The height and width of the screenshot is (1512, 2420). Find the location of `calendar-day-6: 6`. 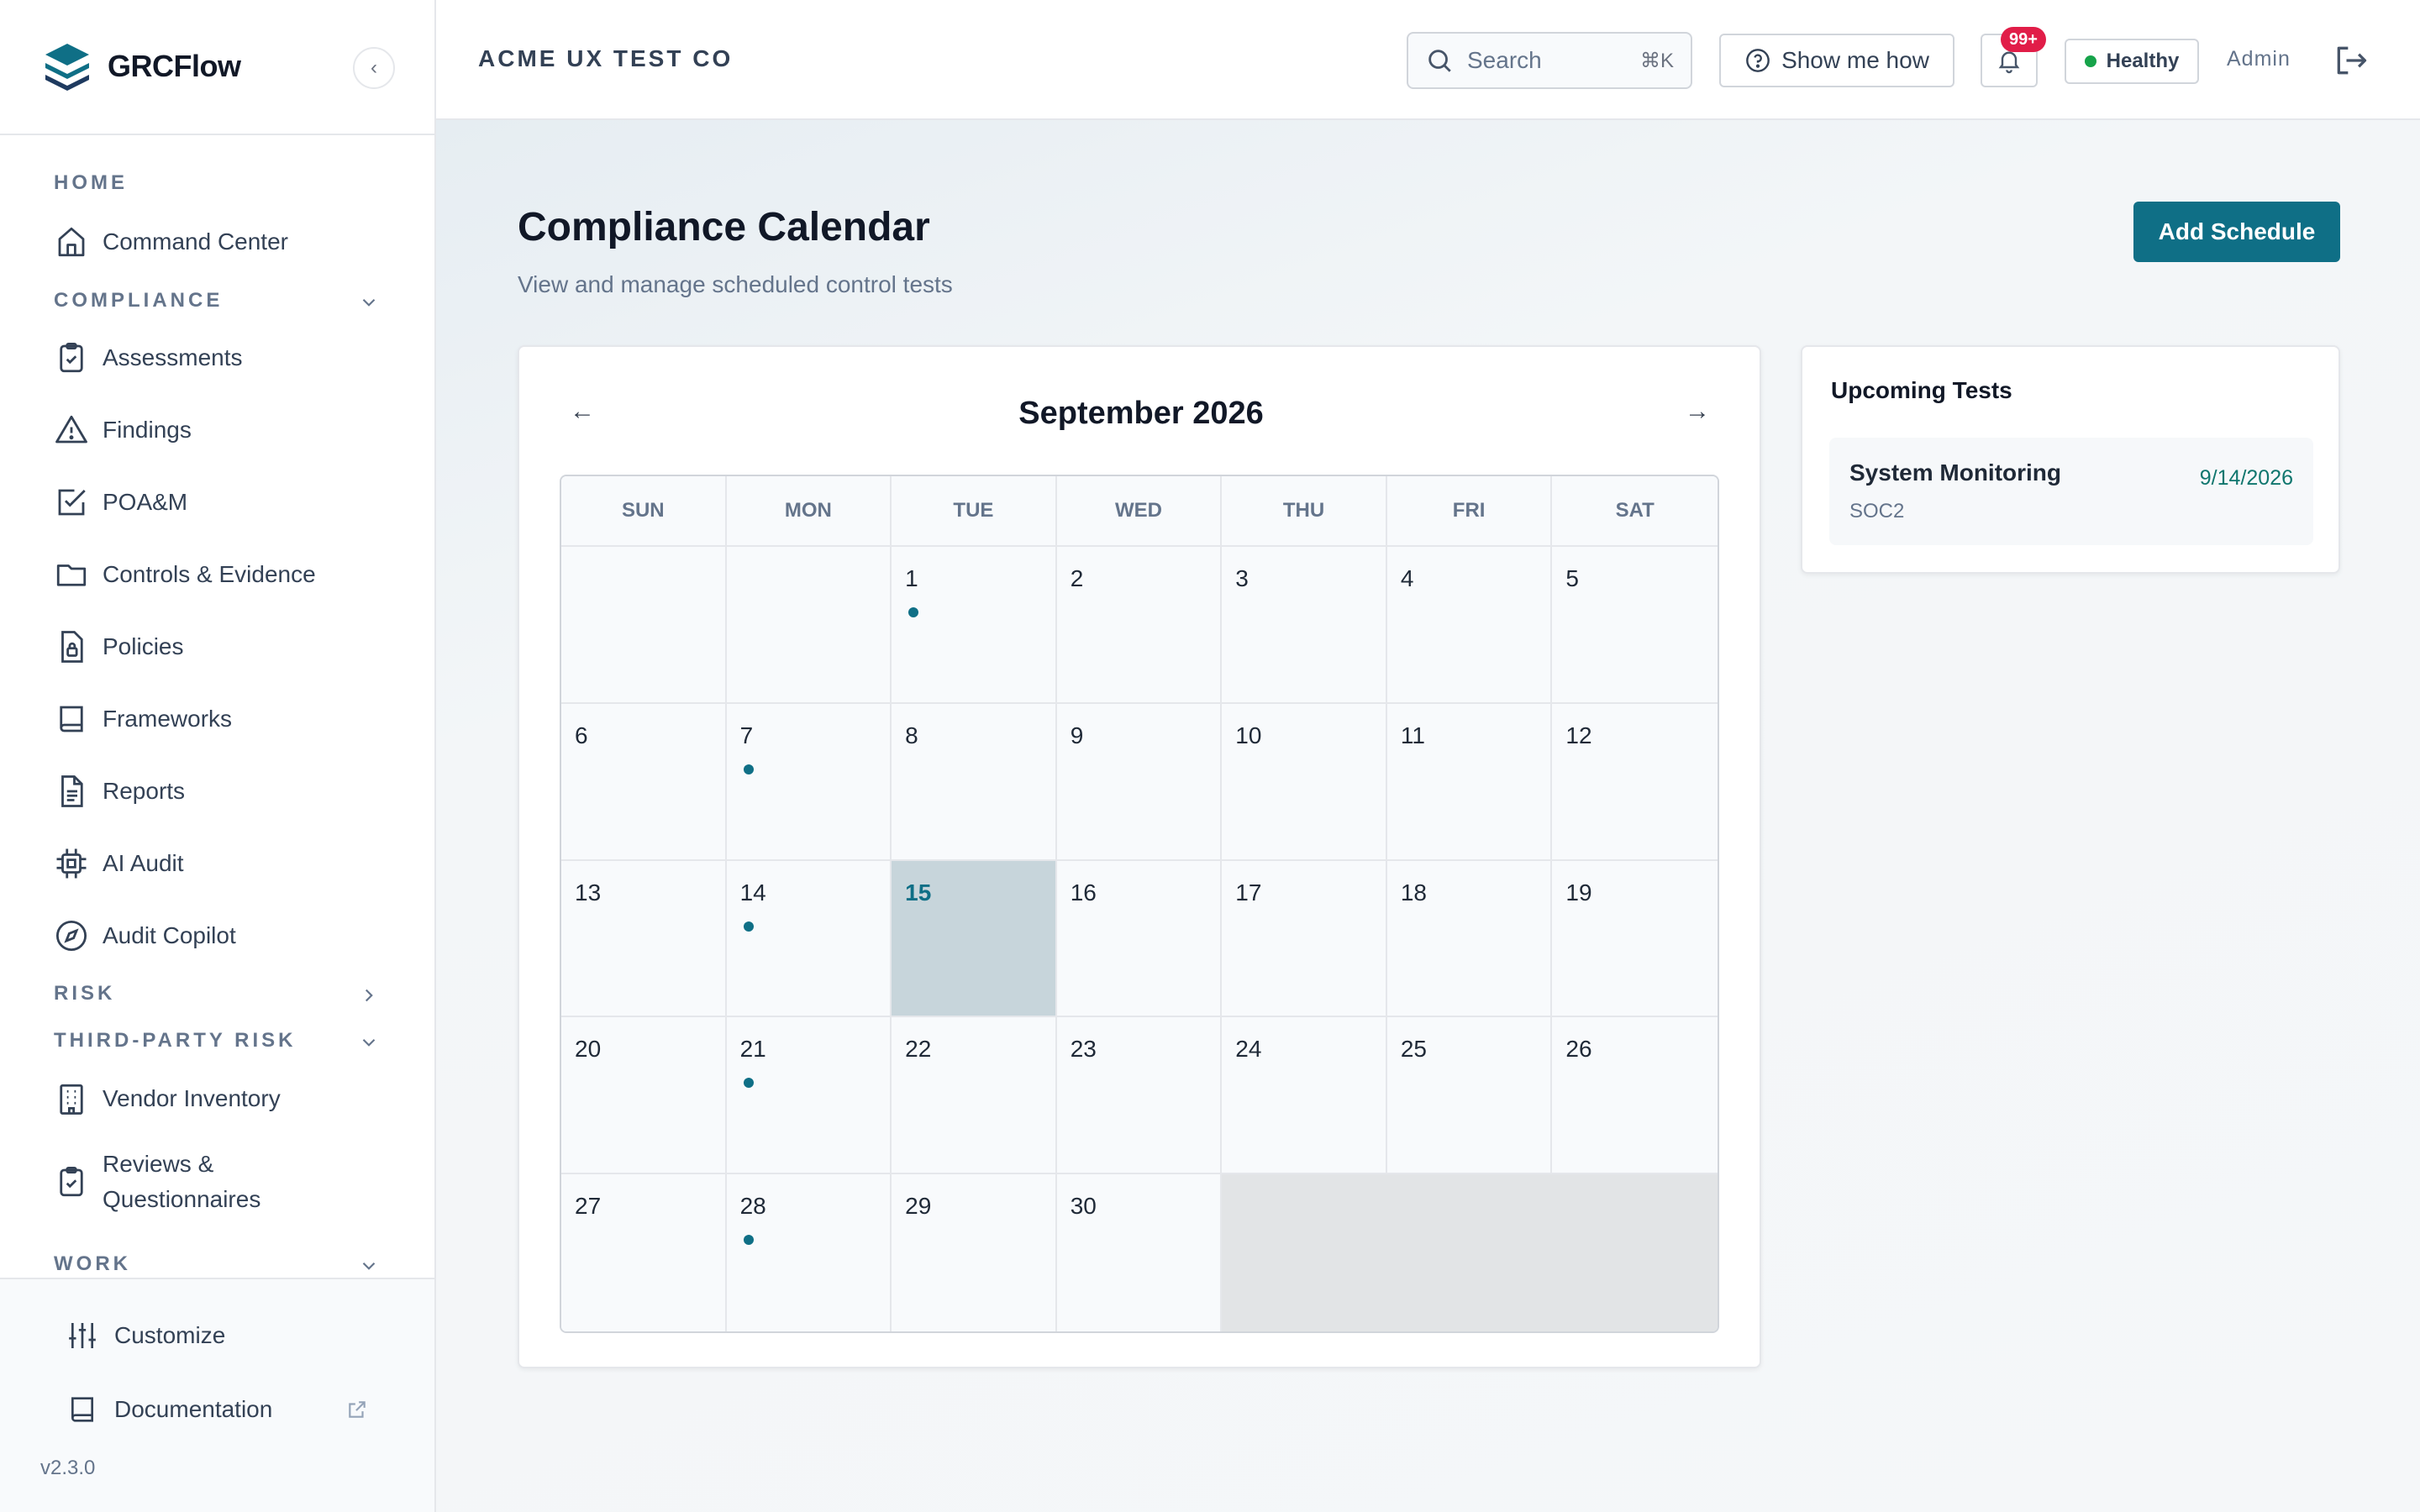

calendar-day-6: 6 is located at coordinates (644, 782).